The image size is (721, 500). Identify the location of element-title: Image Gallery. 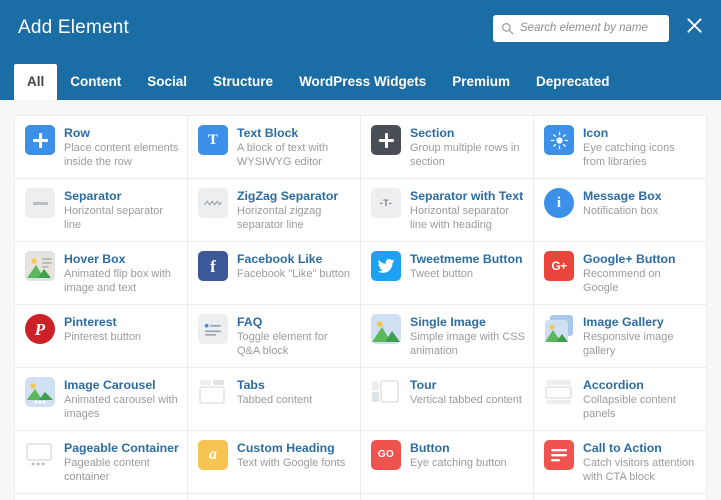
(623, 322).